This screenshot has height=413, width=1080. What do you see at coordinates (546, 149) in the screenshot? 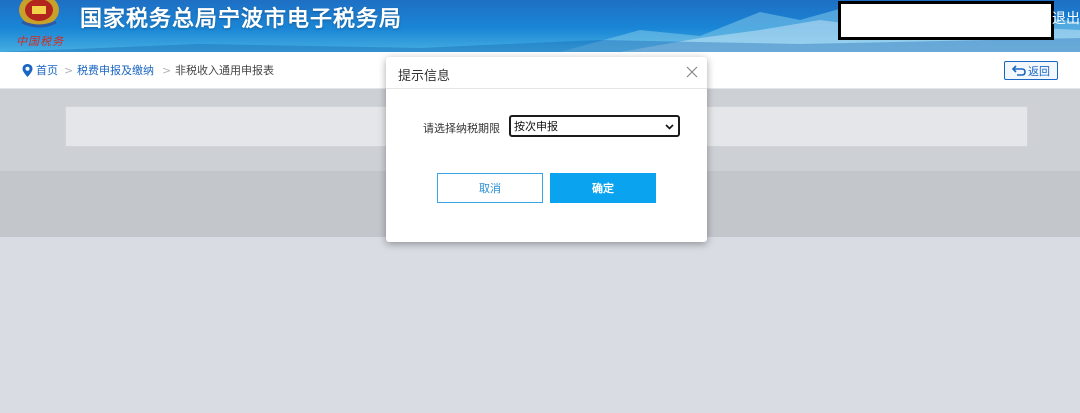
I see `prompt-dialog: 提示信息 请选择纳税期限 按次申报 取消 确定` at bounding box center [546, 149].